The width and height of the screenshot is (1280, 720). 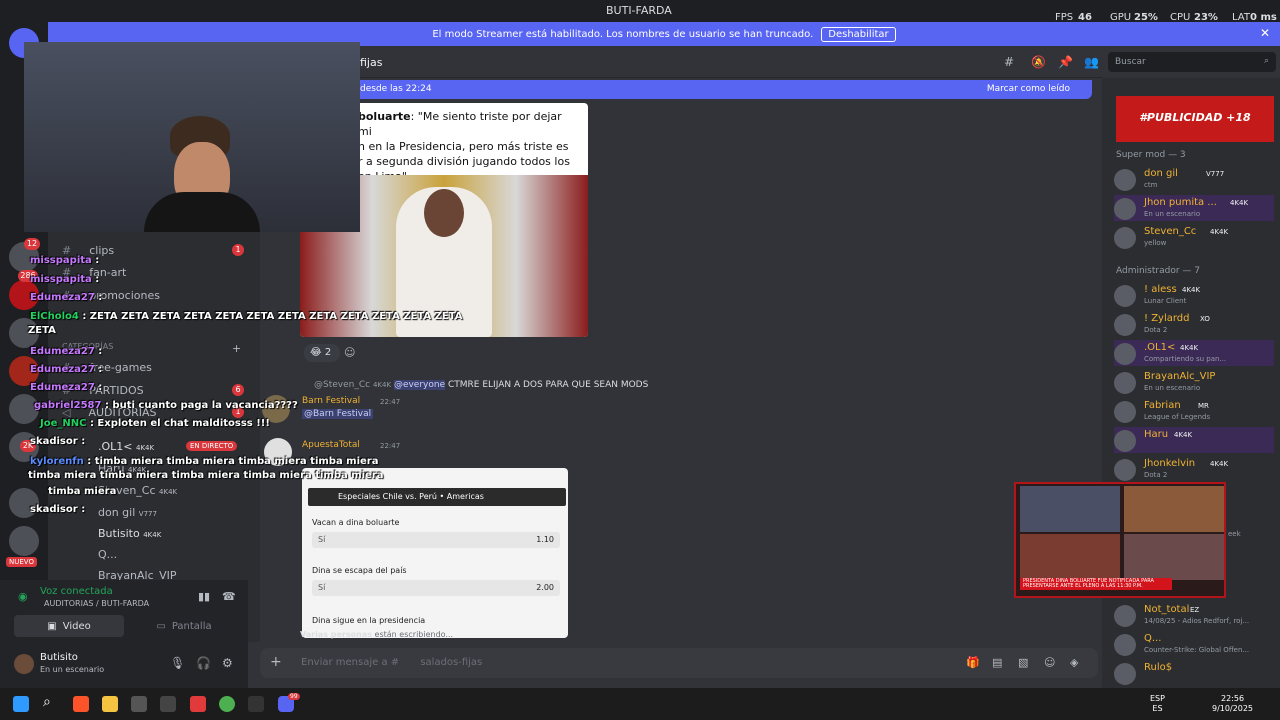 What do you see at coordinates (23, 596) in the screenshot?
I see `signal-icon: ◉` at bounding box center [23, 596].